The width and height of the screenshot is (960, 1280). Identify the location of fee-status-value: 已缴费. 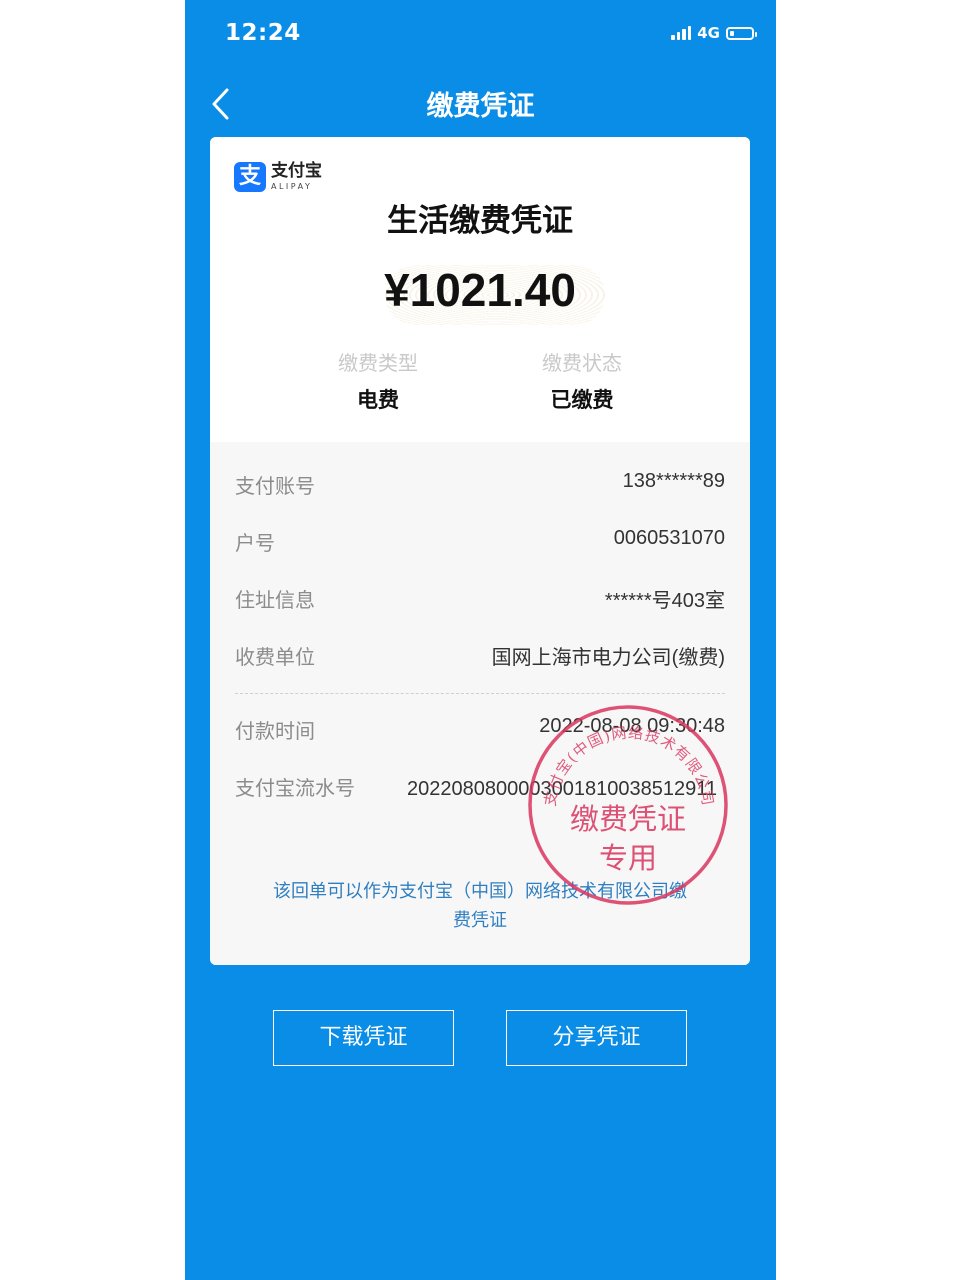
(582, 400).